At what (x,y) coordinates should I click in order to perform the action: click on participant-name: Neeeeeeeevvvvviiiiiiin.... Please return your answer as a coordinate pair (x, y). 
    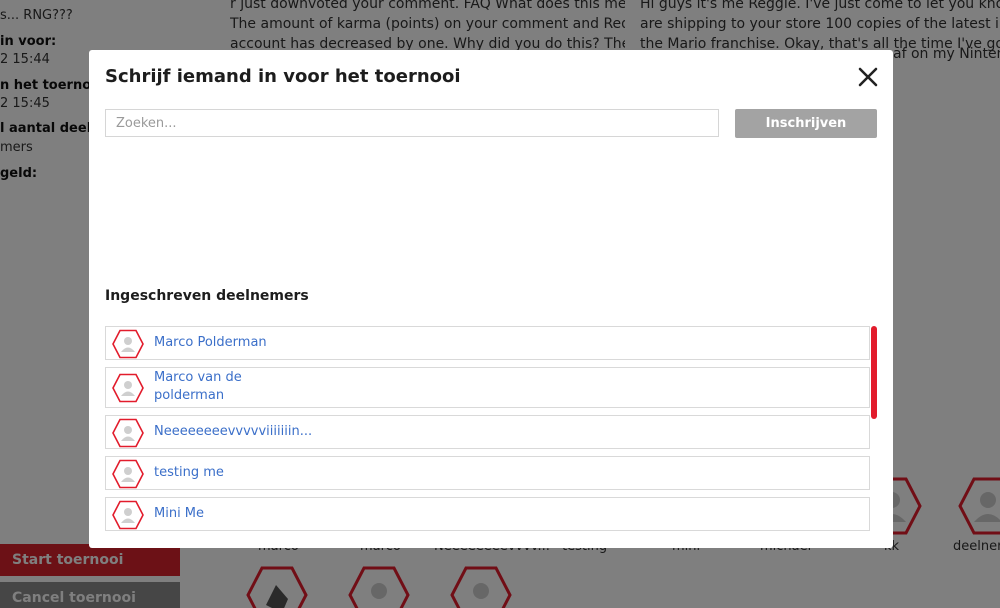
    Looking at the image, I should click on (233, 432).